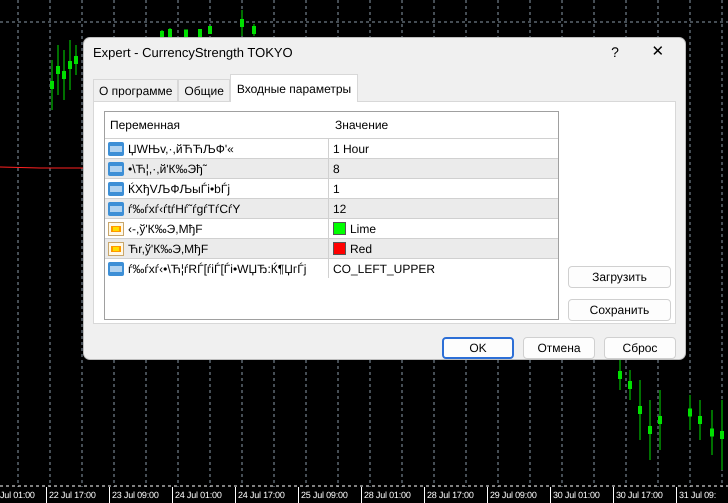  What do you see at coordinates (658, 52) in the screenshot?
I see `close-button: ✕` at bounding box center [658, 52].